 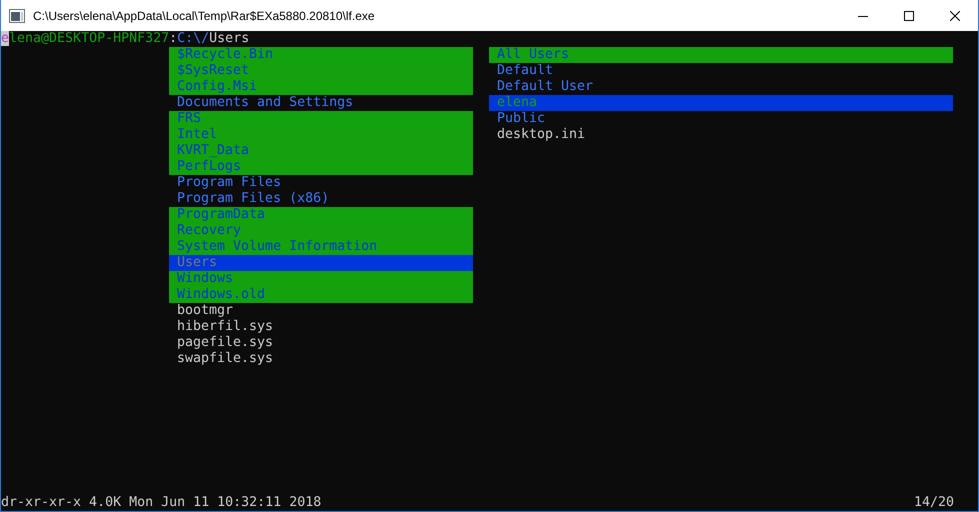 What do you see at coordinates (721, 71) in the screenshot?
I see `file-entry: Default` at bounding box center [721, 71].